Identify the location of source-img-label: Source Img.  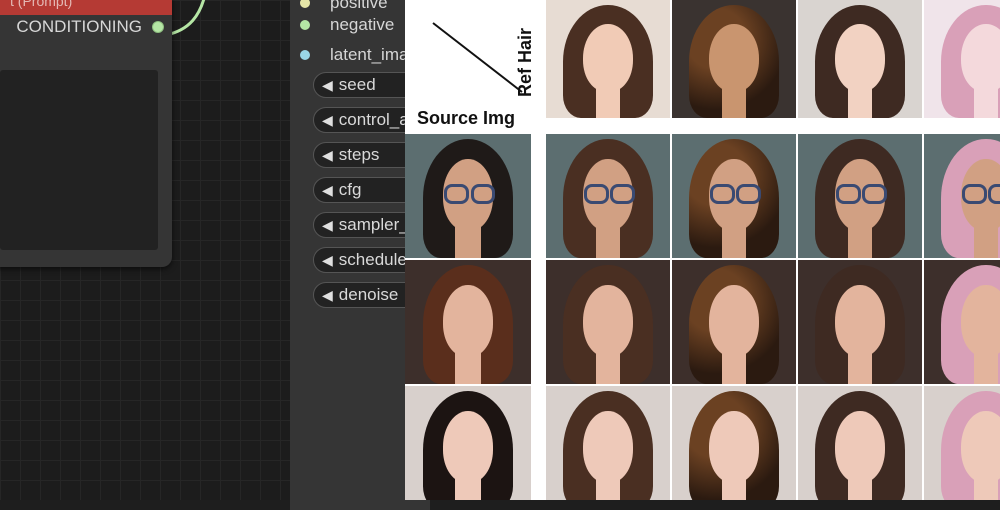
(466, 118).